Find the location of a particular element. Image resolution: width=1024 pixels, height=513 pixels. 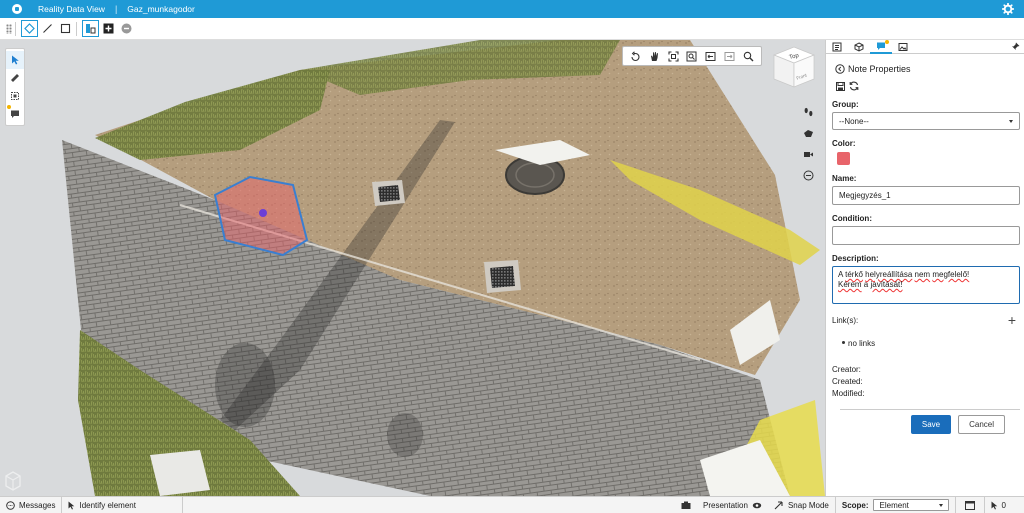

tab-properties is located at coordinates (837, 47).